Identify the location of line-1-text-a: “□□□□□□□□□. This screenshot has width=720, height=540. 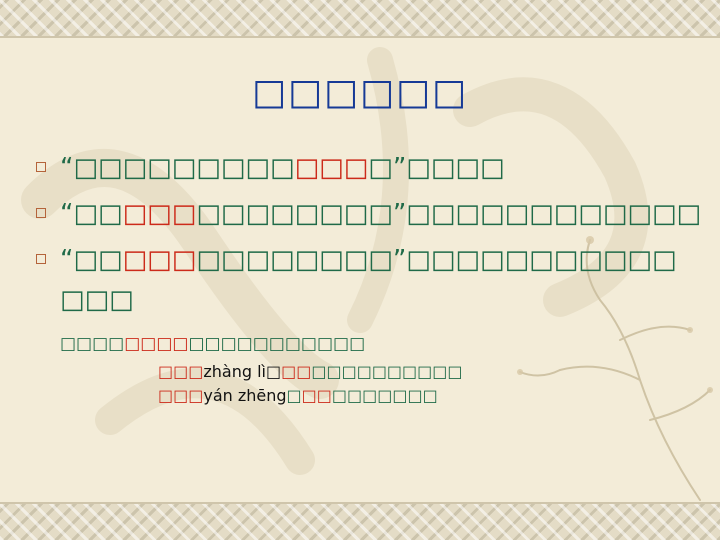
(177, 168).